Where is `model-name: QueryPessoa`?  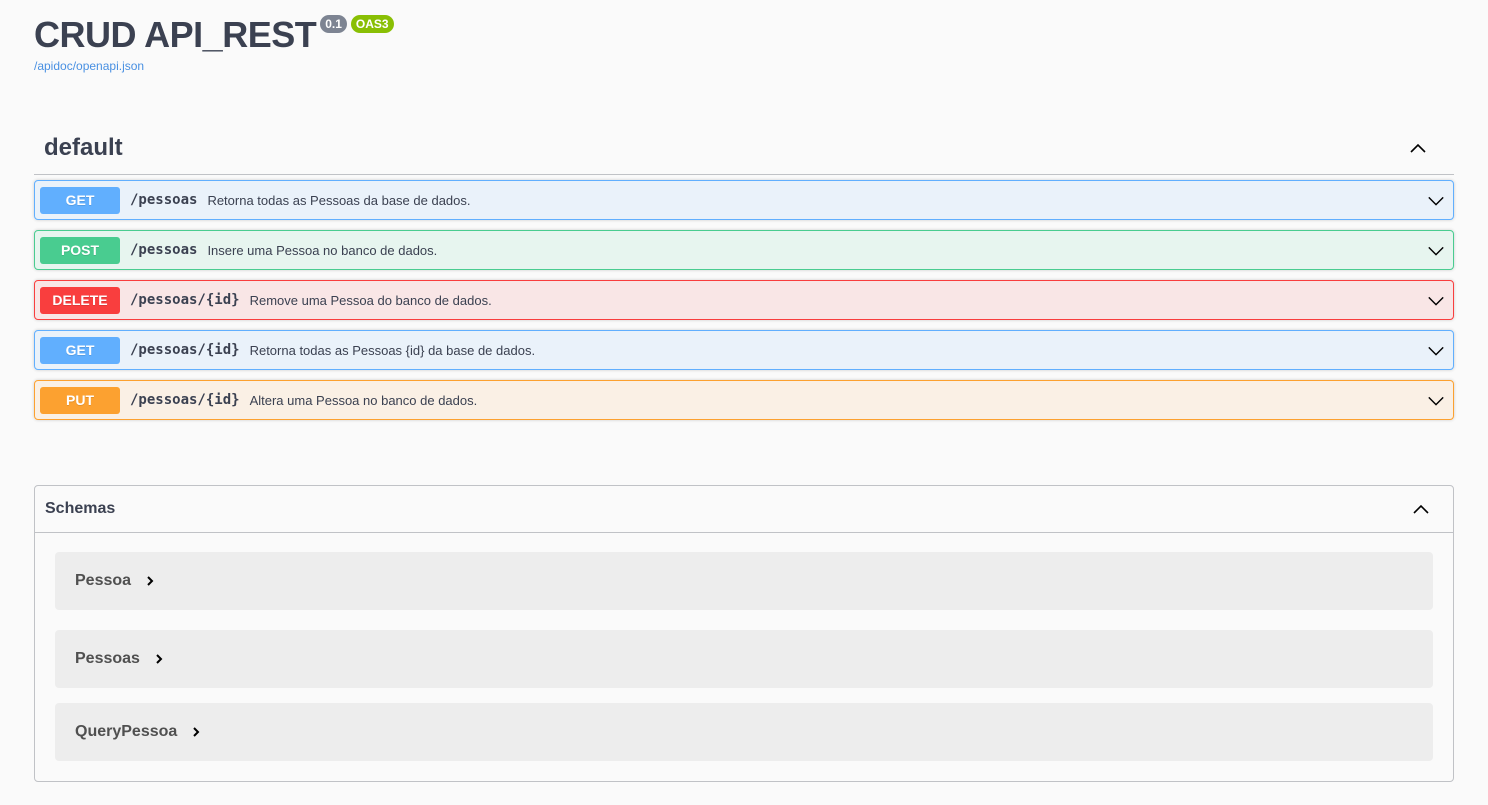 model-name: QueryPessoa is located at coordinates (126, 732).